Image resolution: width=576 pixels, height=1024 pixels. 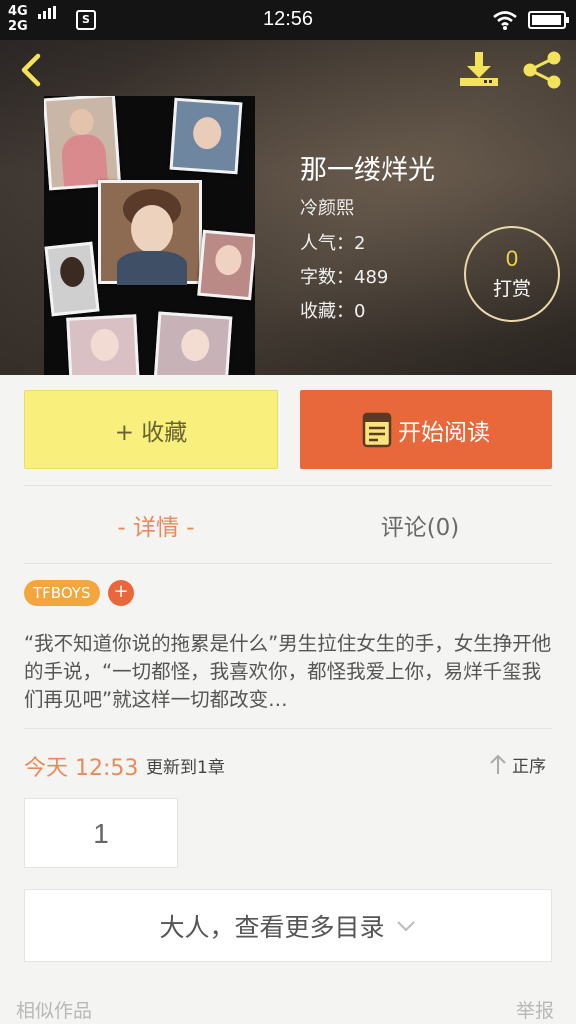 What do you see at coordinates (498, 764) in the screenshot?
I see `arrow-up-icon` at bounding box center [498, 764].